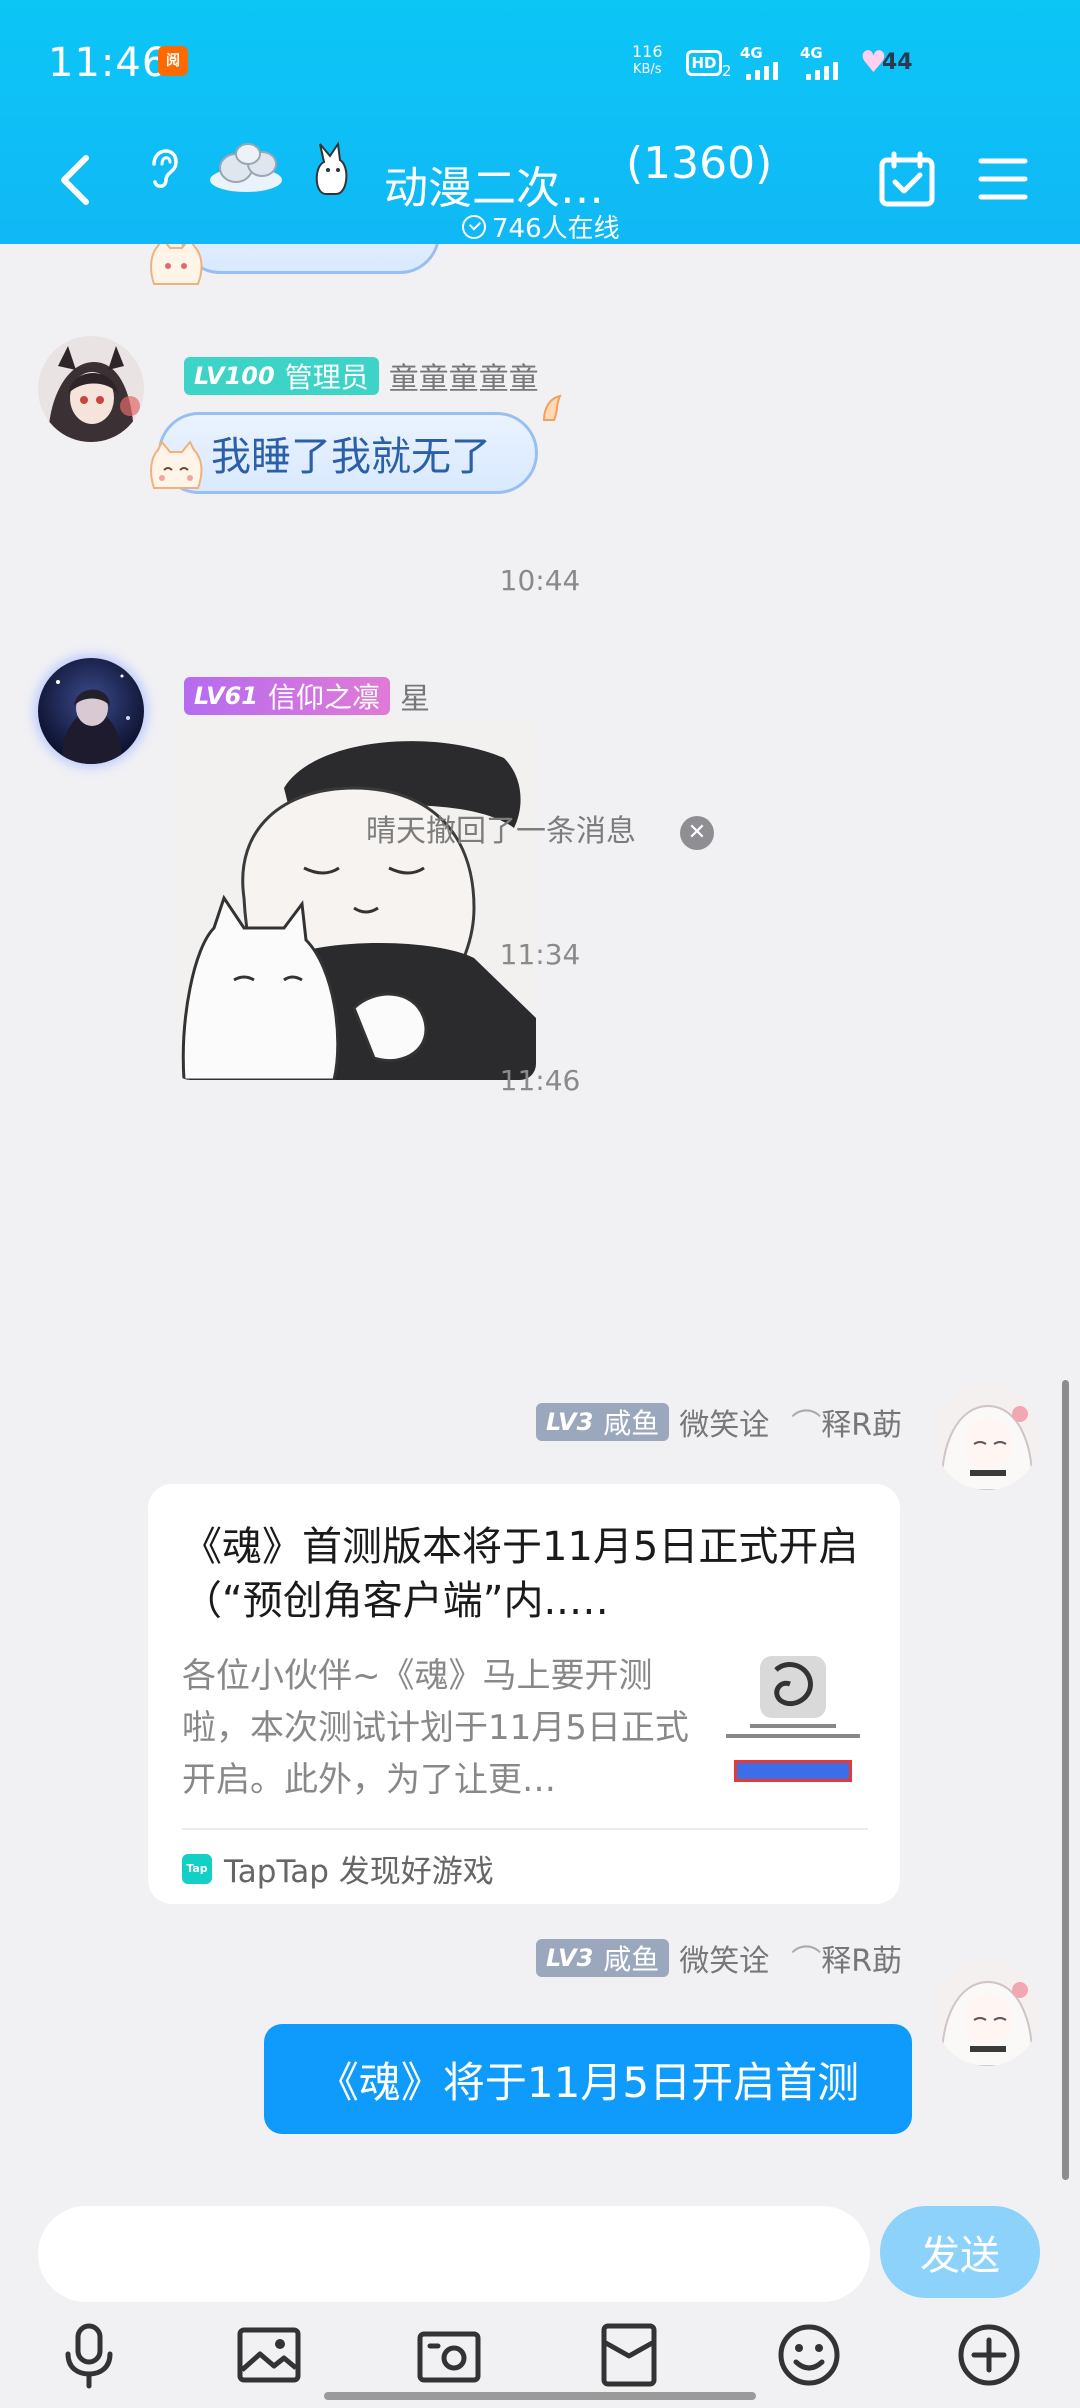 The height and width of the screenshot is (2408, 1080). I want to click on level-text: LV61, so click(226, 696).